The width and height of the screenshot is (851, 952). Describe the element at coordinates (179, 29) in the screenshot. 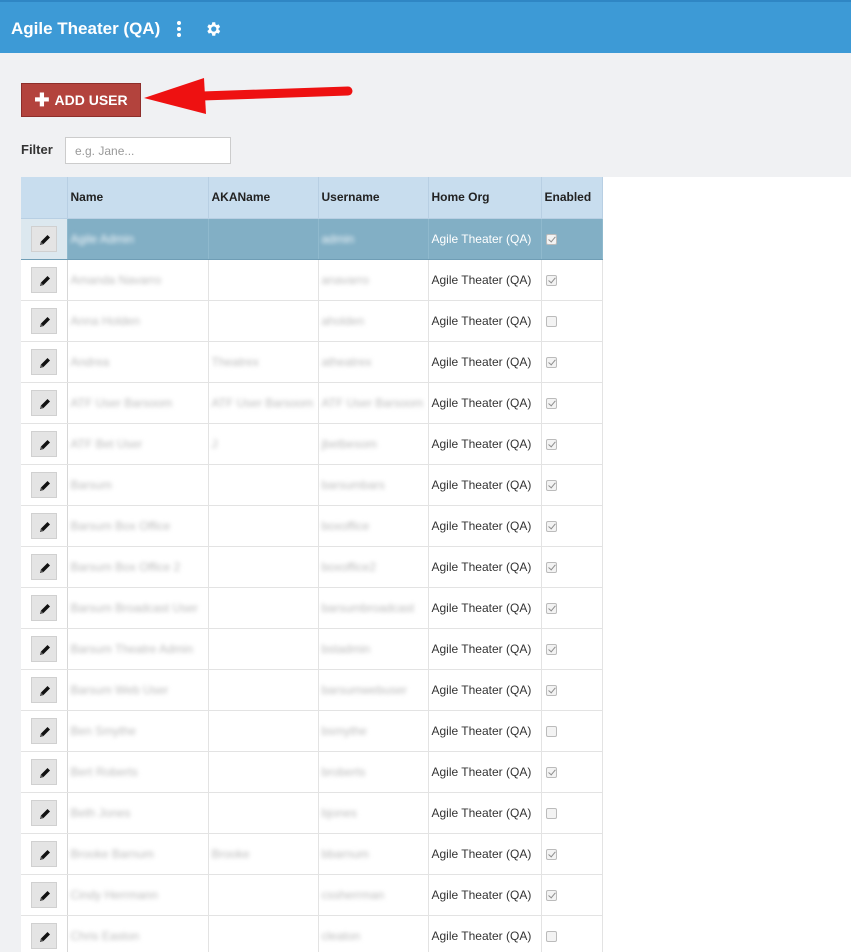

I see `kebab-icon` at that location.